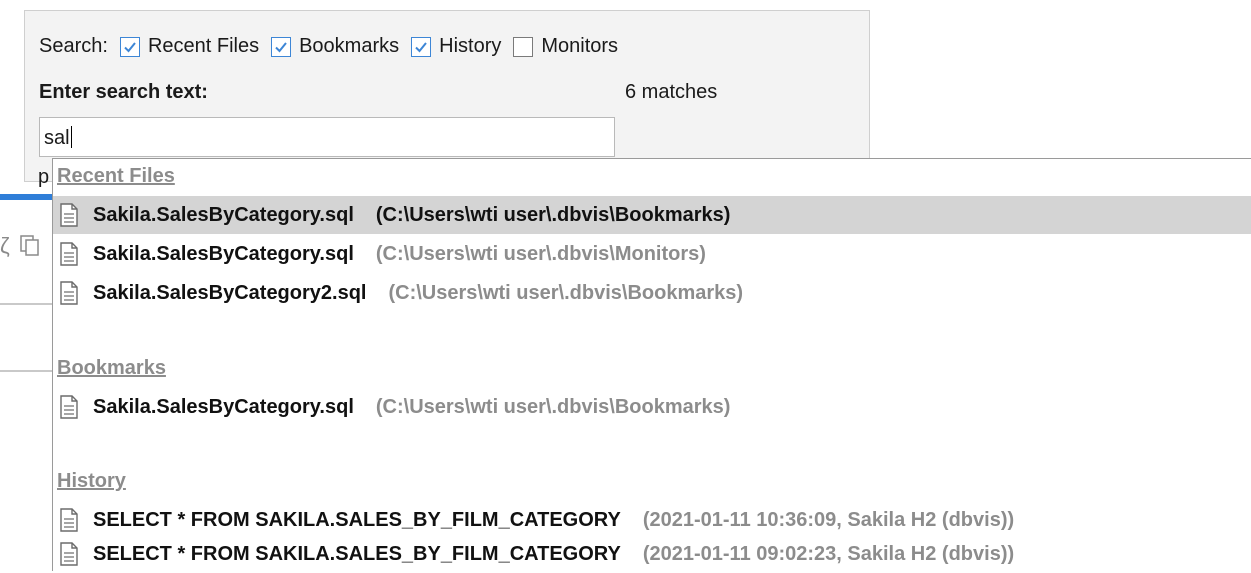 The width and height of the screenshot is (1251, 573). What do you see at coordinates (73, 46) in the screenshot?
I see `search-scope-label: Search:` at bounding box center [73, 46].